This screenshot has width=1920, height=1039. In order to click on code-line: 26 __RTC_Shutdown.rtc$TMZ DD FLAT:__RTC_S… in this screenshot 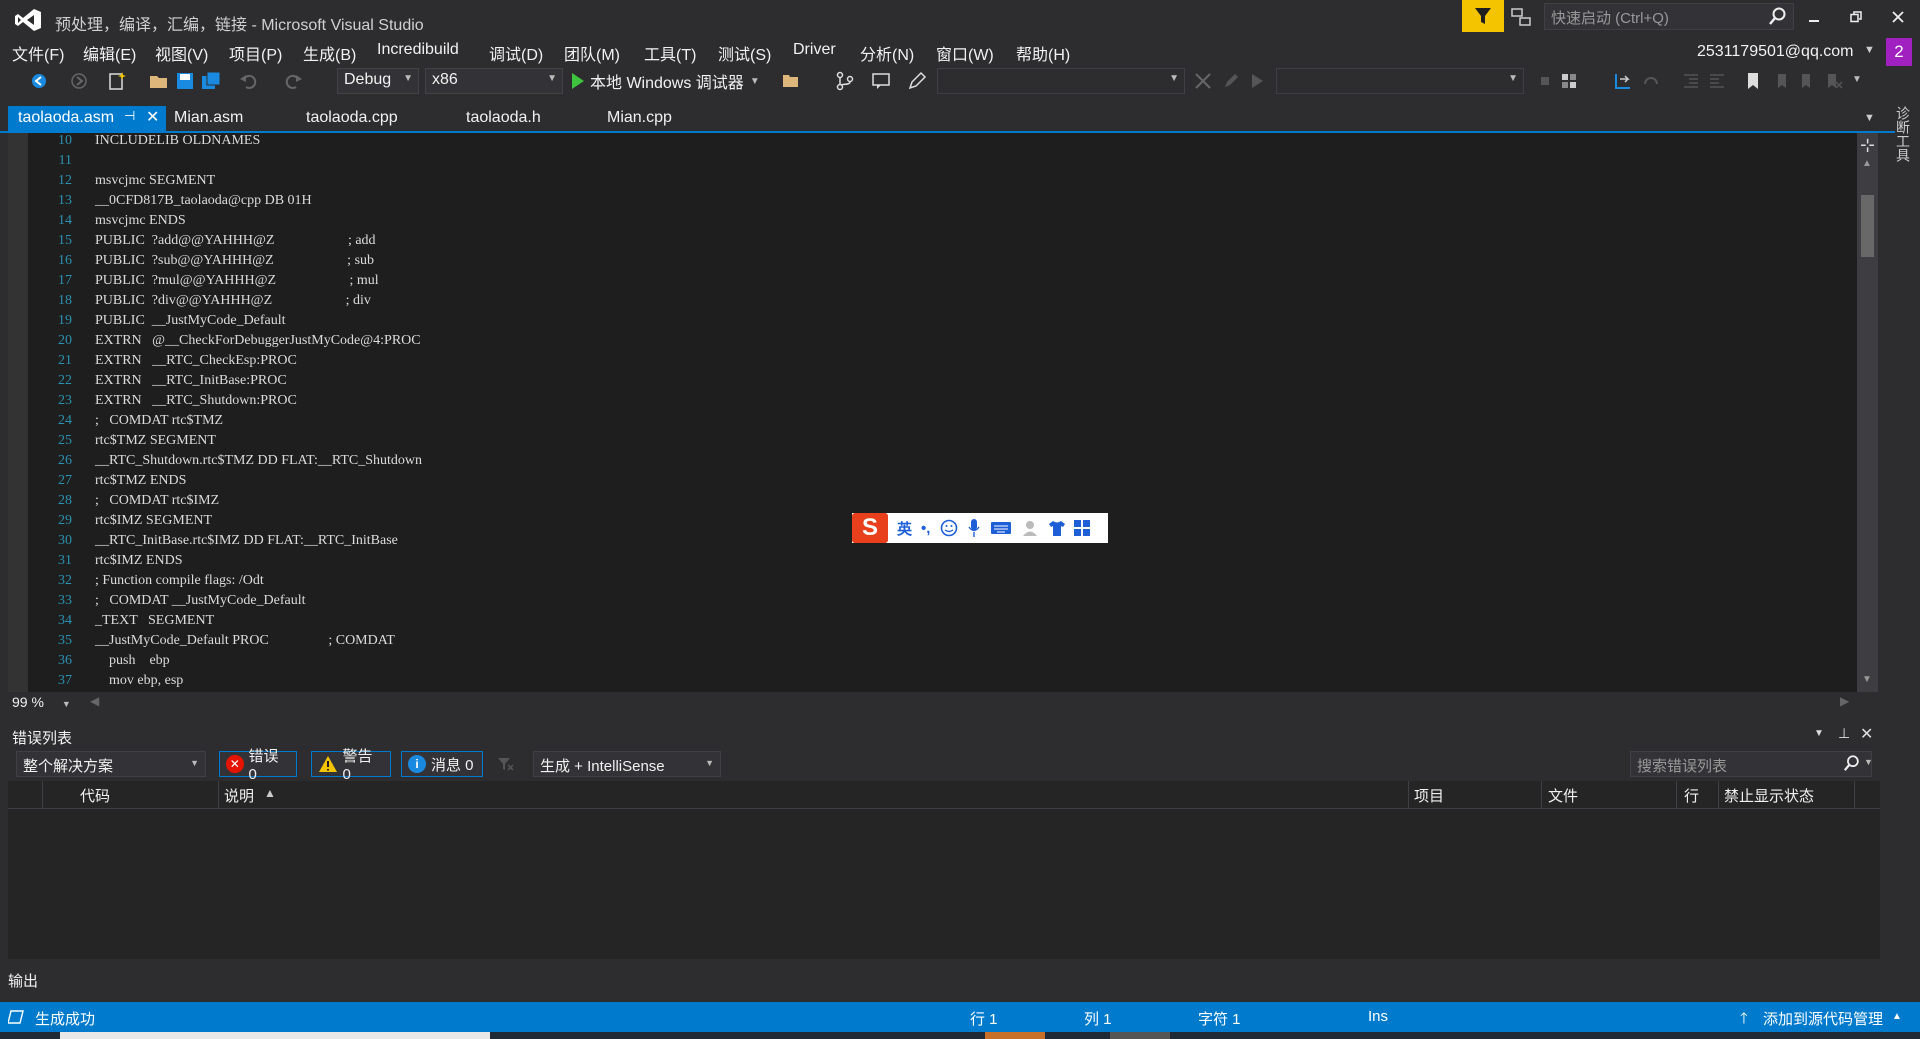, I will do `click(920, 463)`.